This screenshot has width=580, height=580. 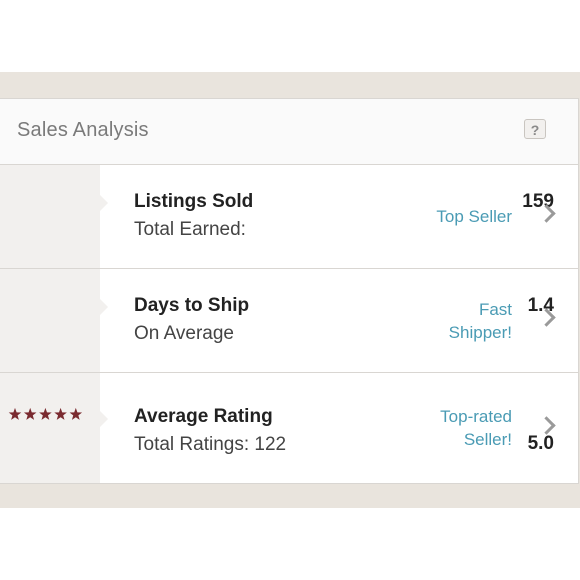 I want to click on page-title: Sales Analysis, so click(x=83, y=130).